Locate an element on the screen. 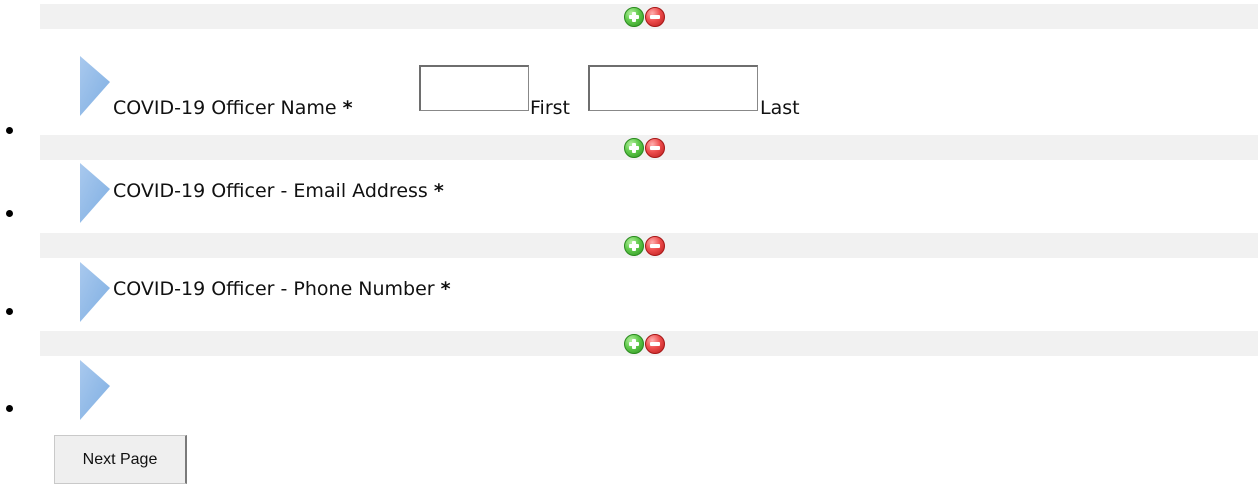  question-label: COVID-19 Officer - Email Address * is located at coordinates (278, 191).